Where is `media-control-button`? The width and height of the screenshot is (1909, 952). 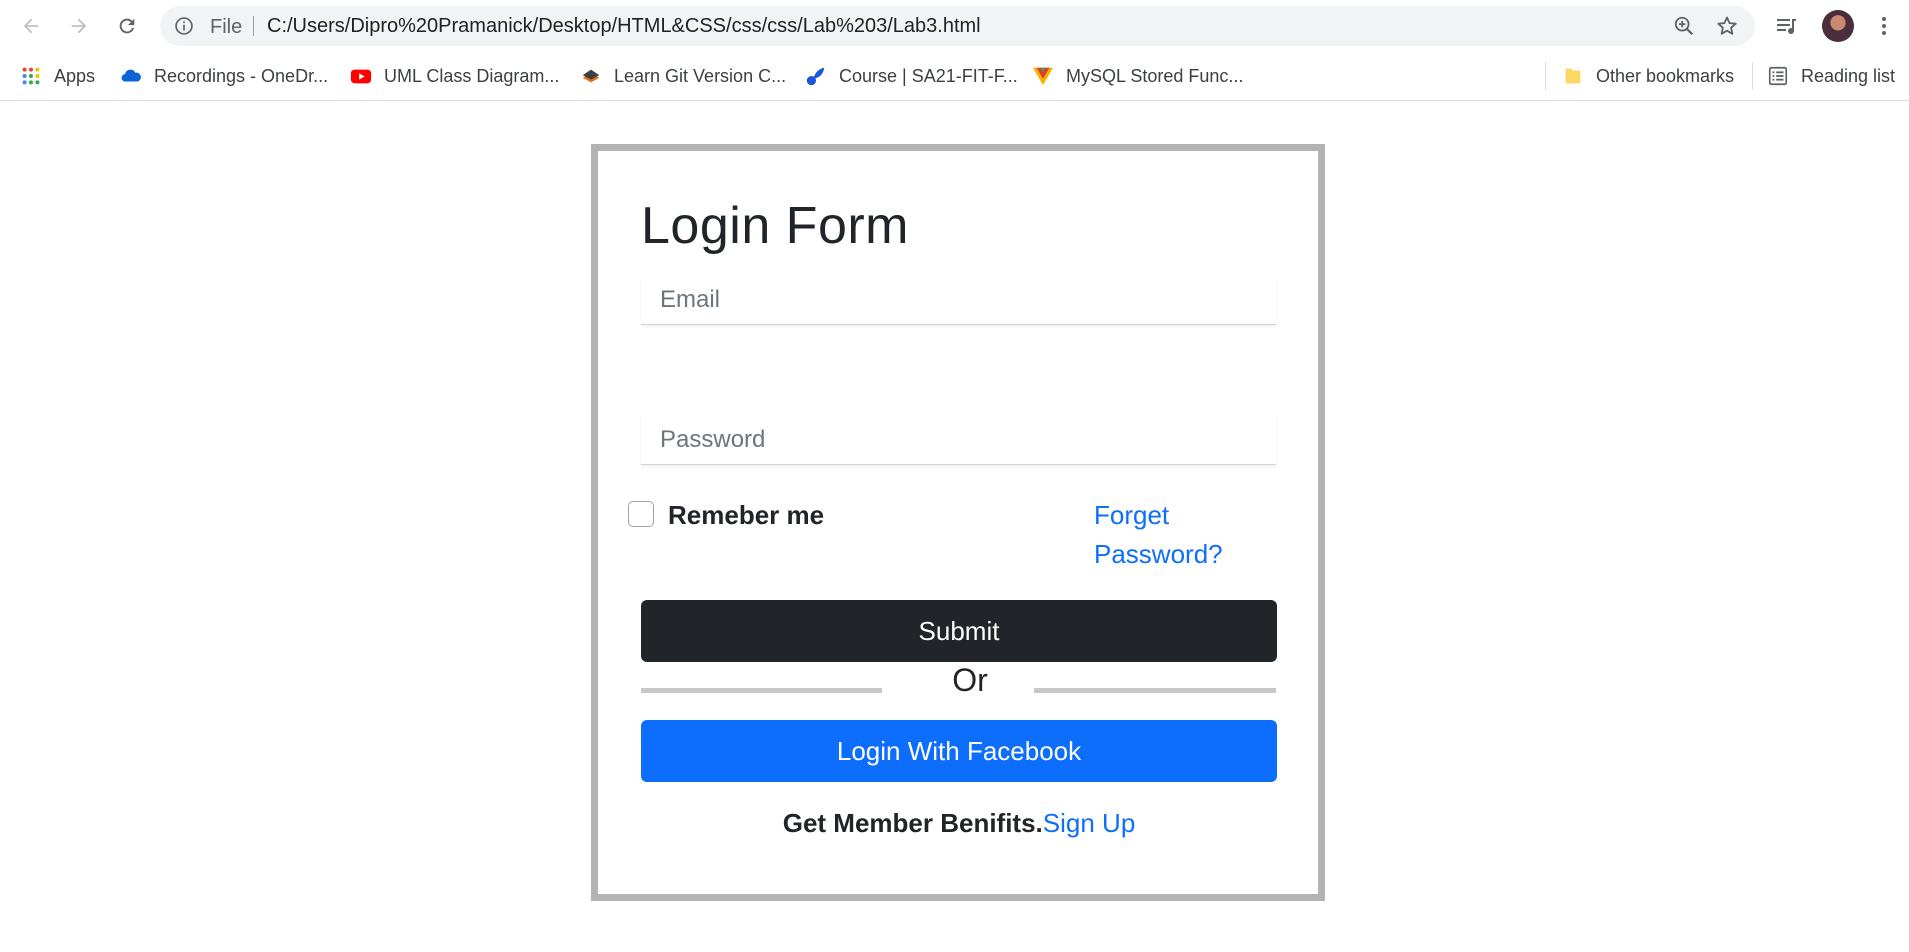
media-control-button is located at coordinates (1787, 26).